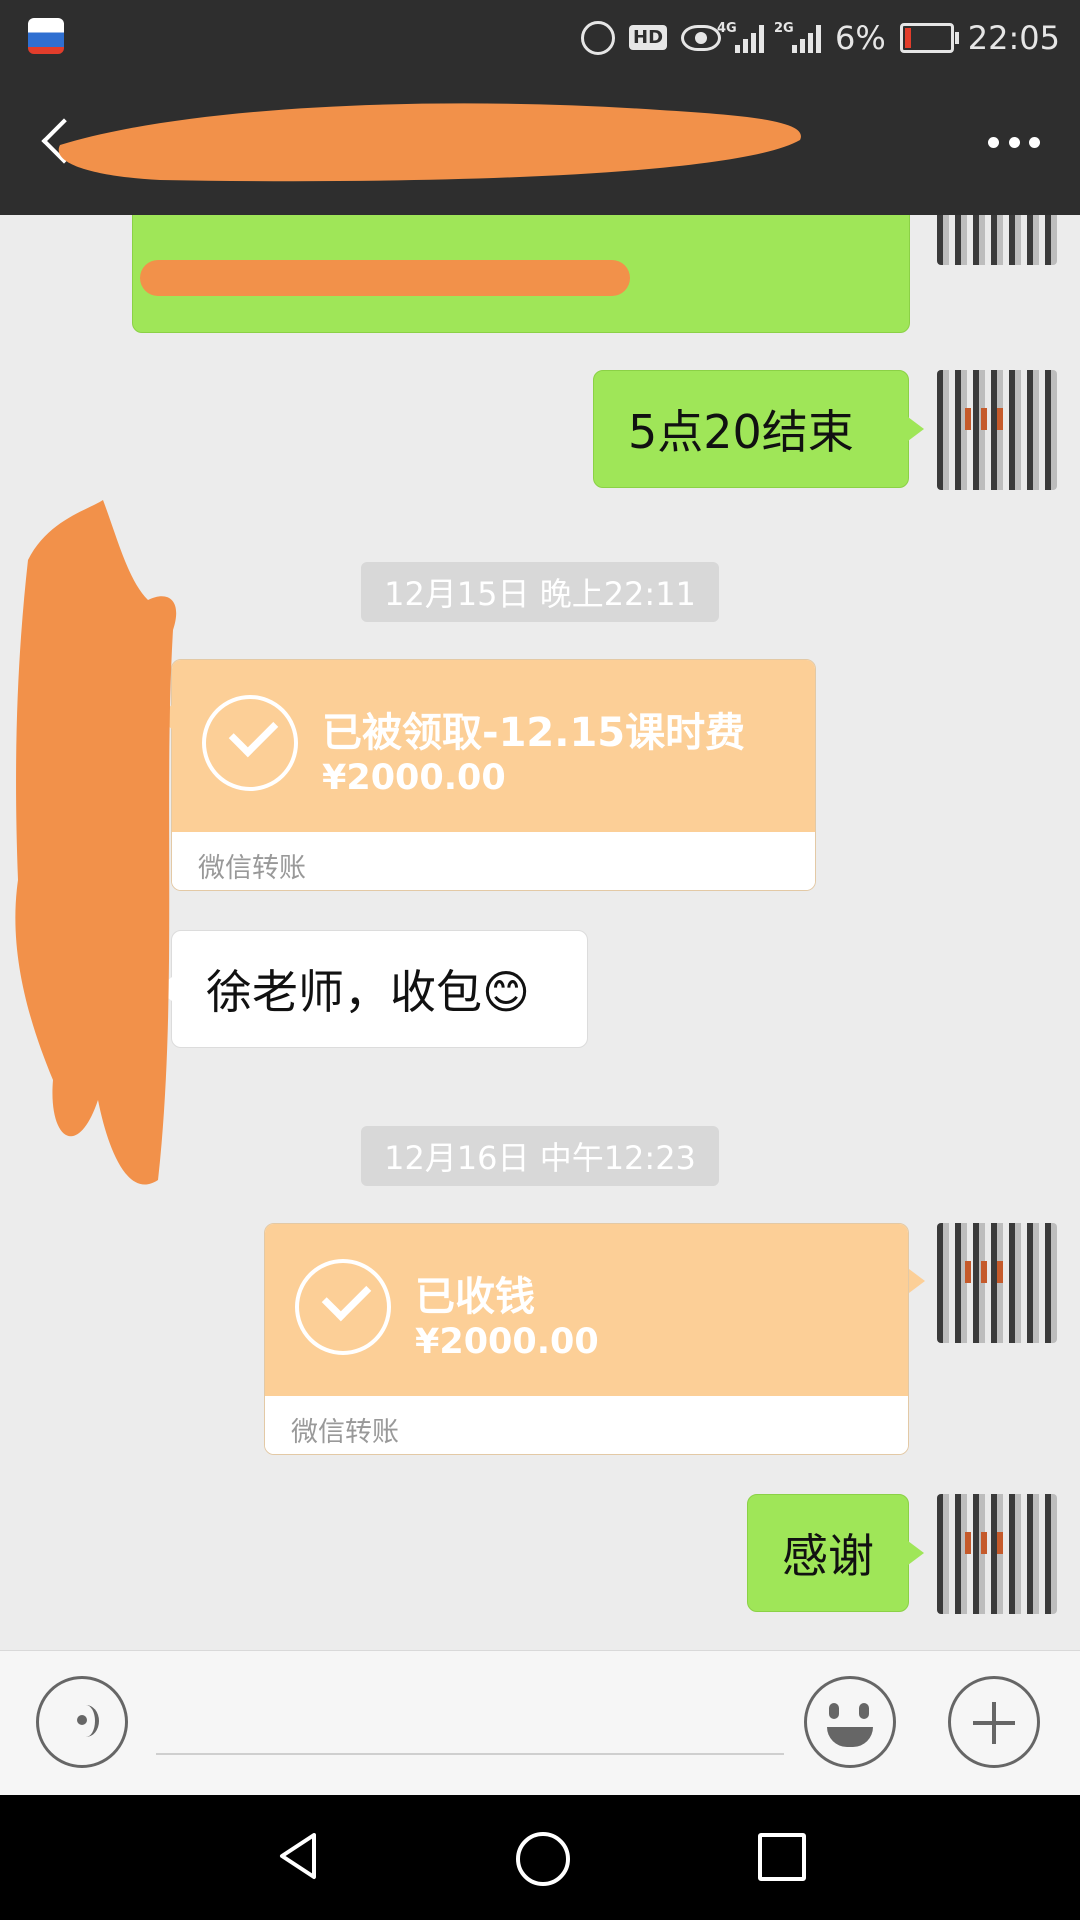  Describe the element at coordinates (543, 1859) in the screenshot. I see `nav-home-icon` at that location.